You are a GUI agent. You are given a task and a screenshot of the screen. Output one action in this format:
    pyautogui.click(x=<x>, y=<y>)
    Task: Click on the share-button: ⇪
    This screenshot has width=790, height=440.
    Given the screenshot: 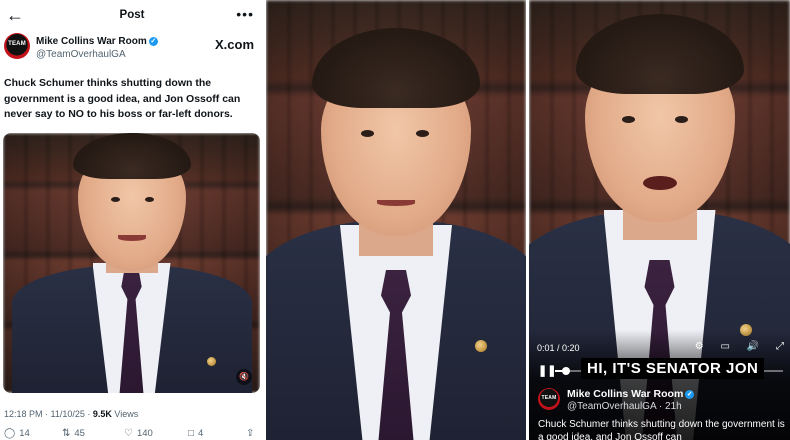 What is the action you would take?
    pyautogui.click(x=252, y=433)
    